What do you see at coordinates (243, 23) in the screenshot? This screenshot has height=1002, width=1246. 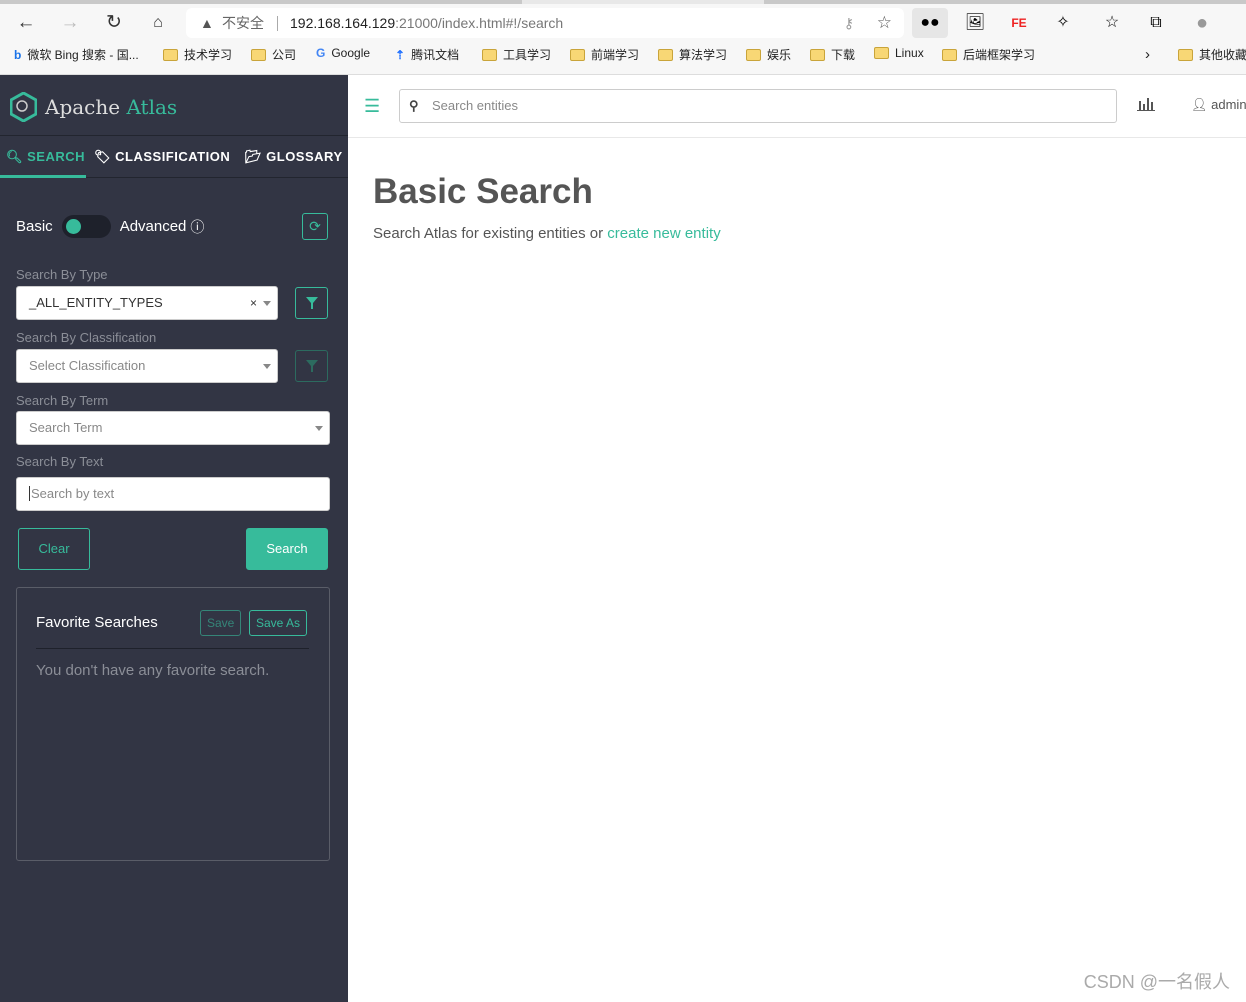 I see `insecure-label: 不安全` at bounding box center [243, 23].